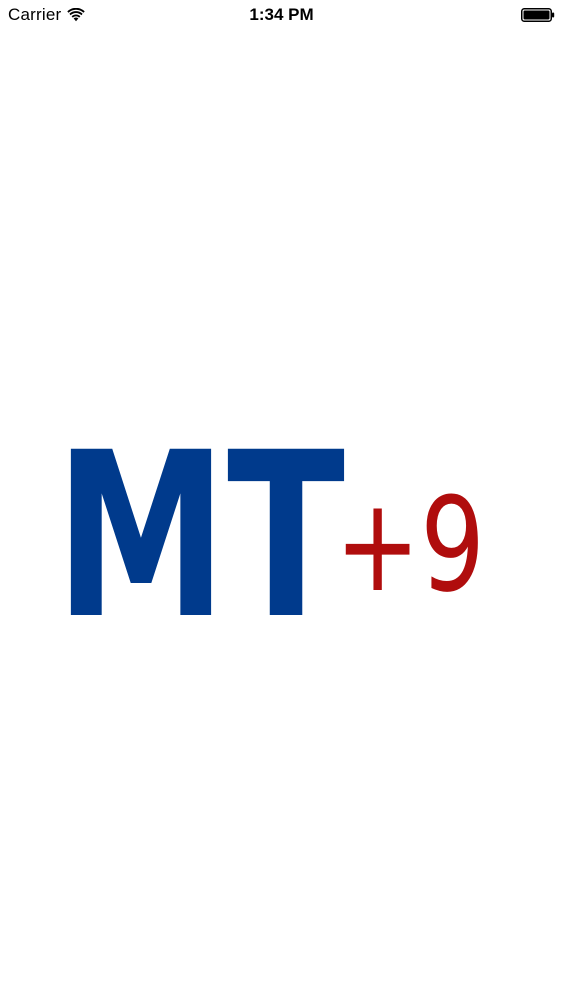 The width and height of the screenshot is (563, 1000). I want to click on status-time: 1:34 PM, so click(281, 14).